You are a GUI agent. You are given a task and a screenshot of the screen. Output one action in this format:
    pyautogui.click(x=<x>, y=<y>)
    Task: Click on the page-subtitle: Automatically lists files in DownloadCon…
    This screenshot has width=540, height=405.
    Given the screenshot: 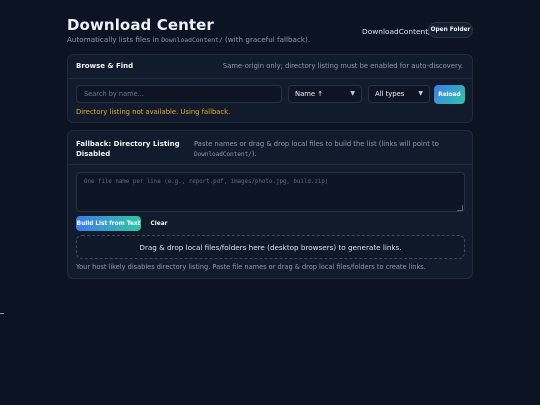 What is the action you would take?
    pyautogui.click(x=188, y=39)
    